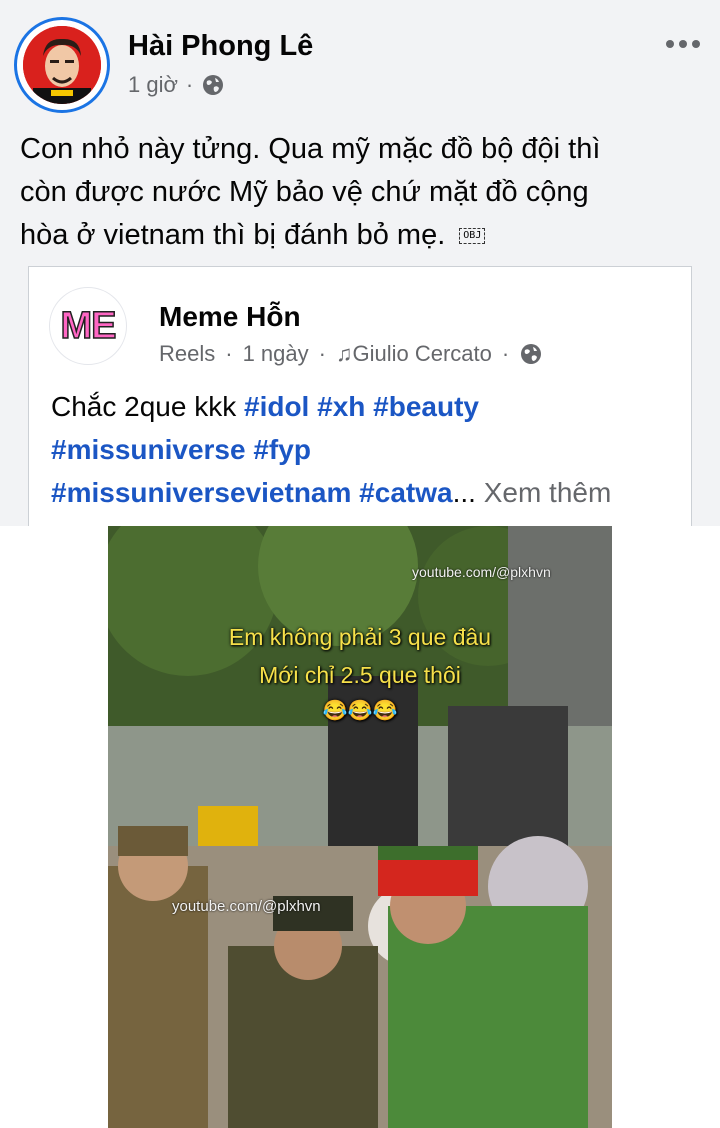  I want to click on post-time: 1 giờ, so click(153, 85).